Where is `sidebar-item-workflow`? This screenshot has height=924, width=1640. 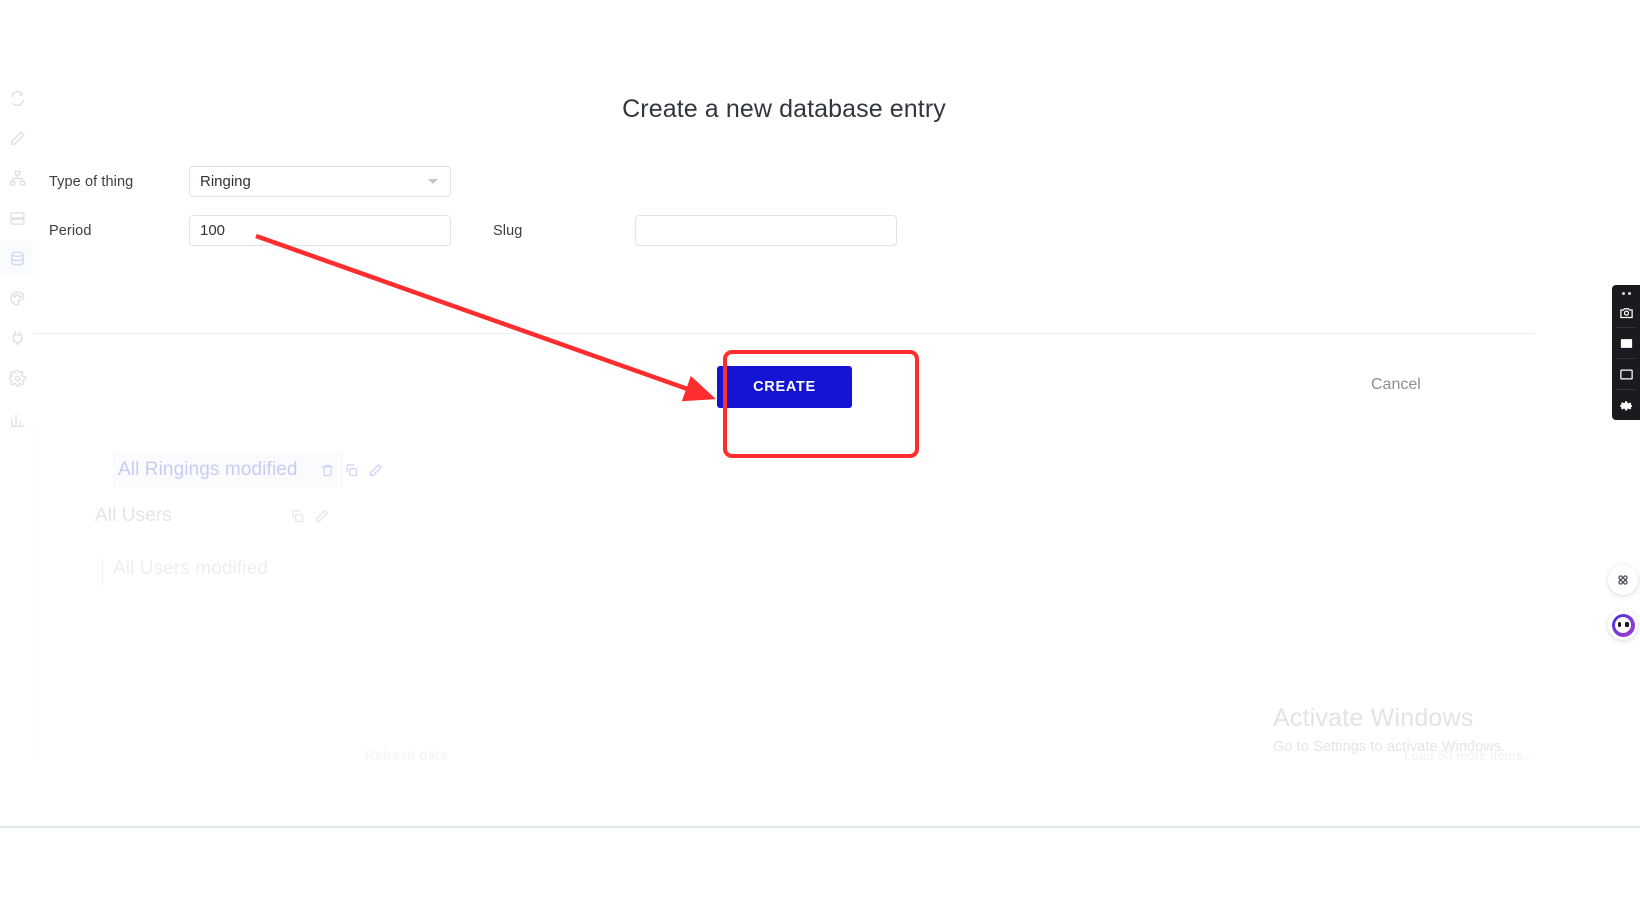 sidebar-item-workflow is located at coordinates (17, 178).